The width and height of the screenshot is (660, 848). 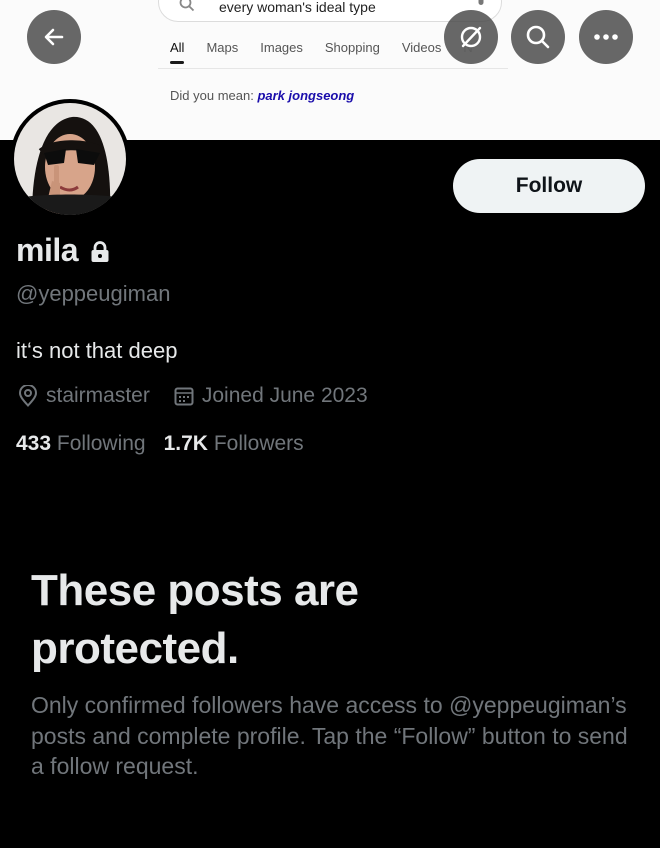 I want to click on following-link: 433 Following, so click(x=81, y=444).